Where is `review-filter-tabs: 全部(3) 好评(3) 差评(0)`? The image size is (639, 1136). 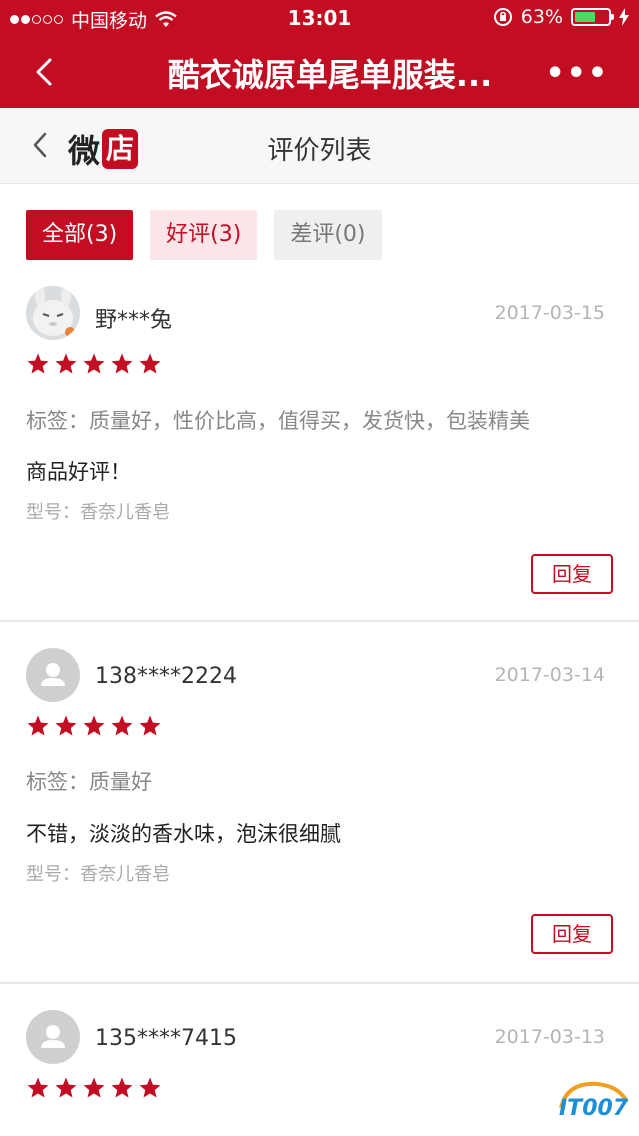
review-filter-tabs: 全部(3) 好评(3) 差评(0) is located at coordinates (204, 235).